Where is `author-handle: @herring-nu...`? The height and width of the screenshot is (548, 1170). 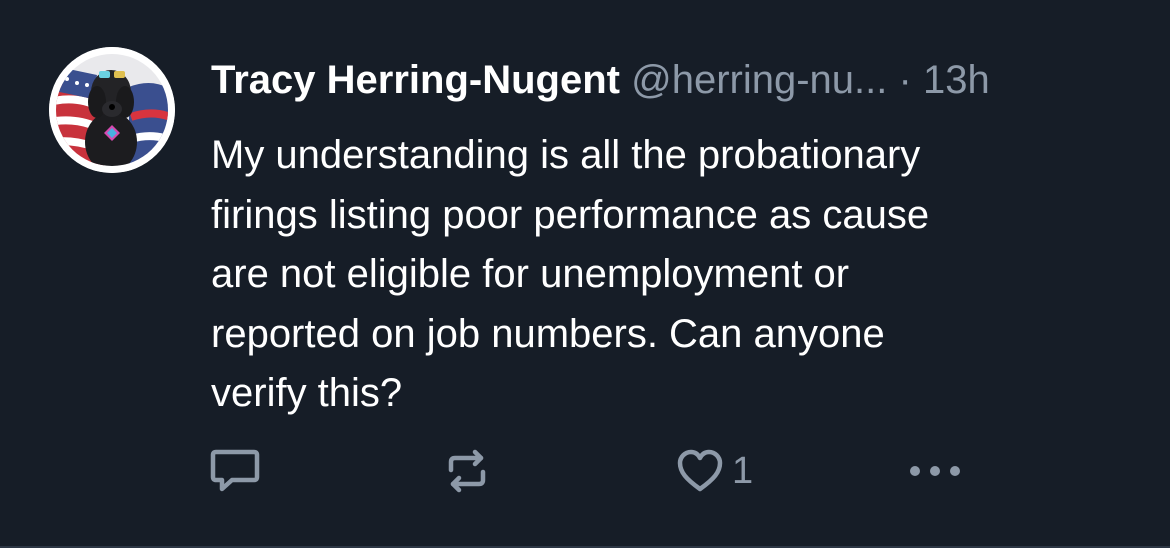
author-handle: @herring-nu... is located at coordinates (759, 80).